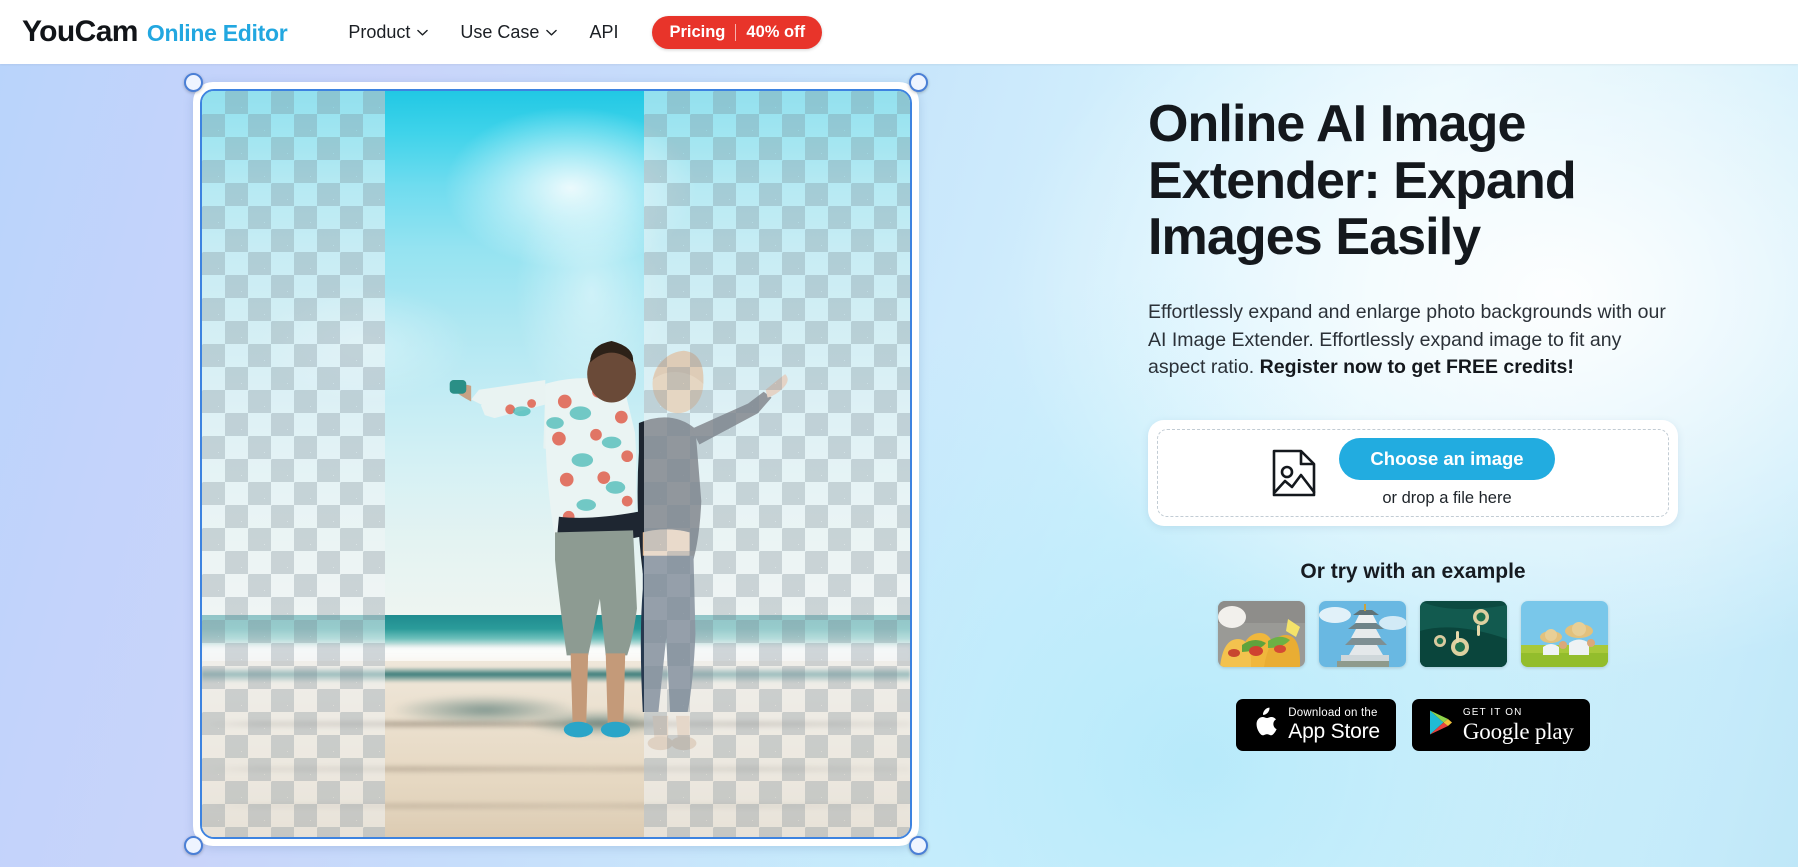 Image resolution: width=1798 pixels, height=867 pixels. Describe the element at coordinates (1496, 731) in the screenshot. I see `google-word: Google` at that location.